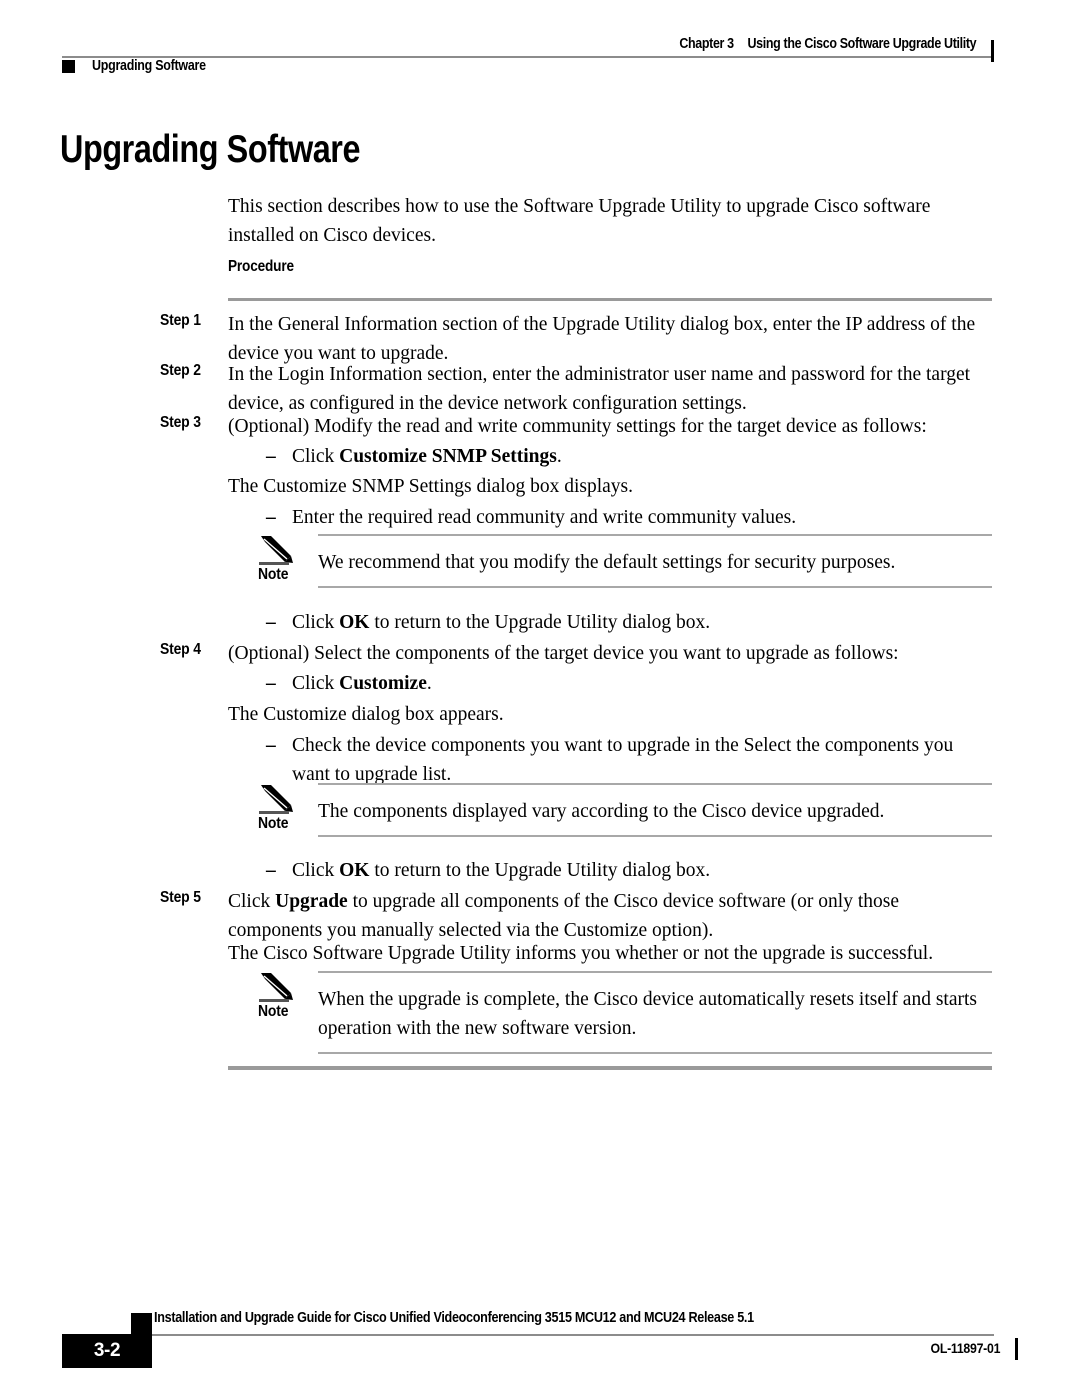  What do you see at coordinates (383, 683) in the screenshot?
I see `sub-bullet-emphasis: Customize` at bounding box center [383, 683].